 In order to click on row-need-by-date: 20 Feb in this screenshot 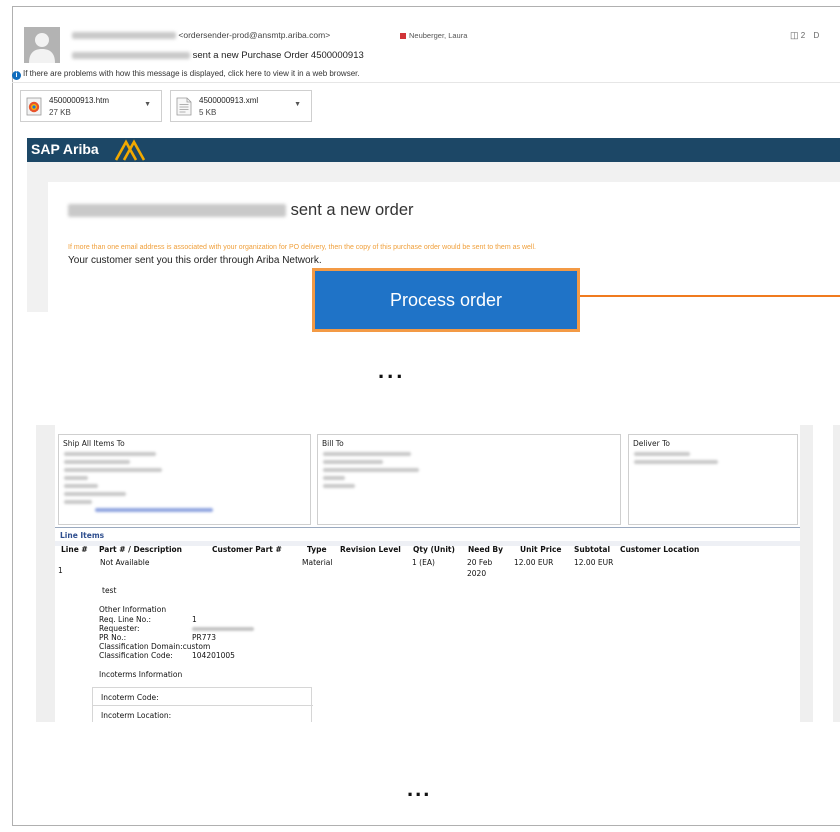, I will do `click(480, 562)`.